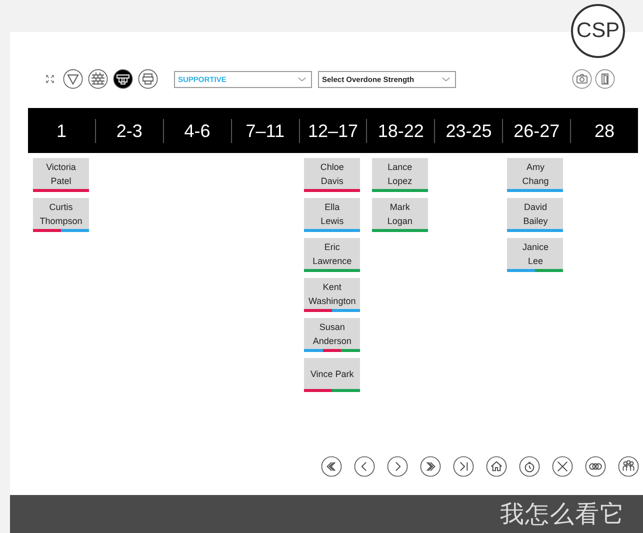  I want to click on close-icon, so click(562, 466).